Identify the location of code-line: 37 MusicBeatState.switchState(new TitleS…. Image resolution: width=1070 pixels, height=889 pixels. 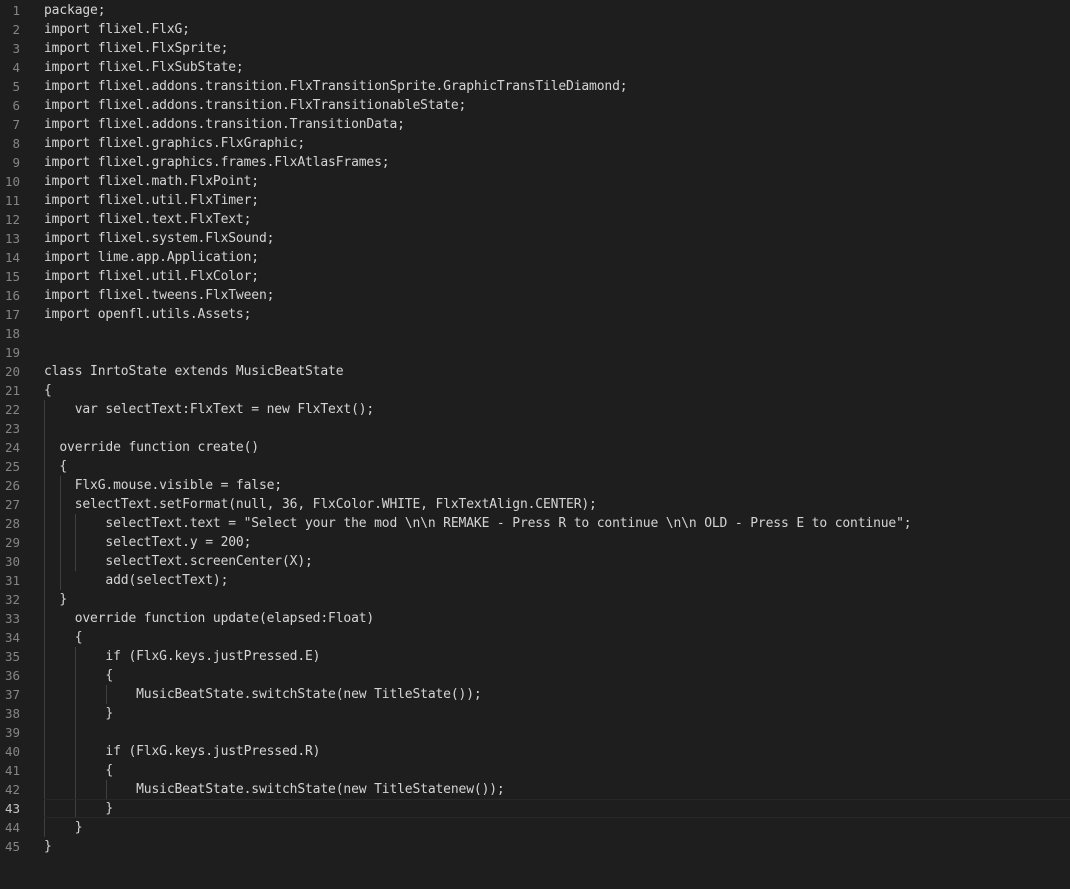
(535, 694).